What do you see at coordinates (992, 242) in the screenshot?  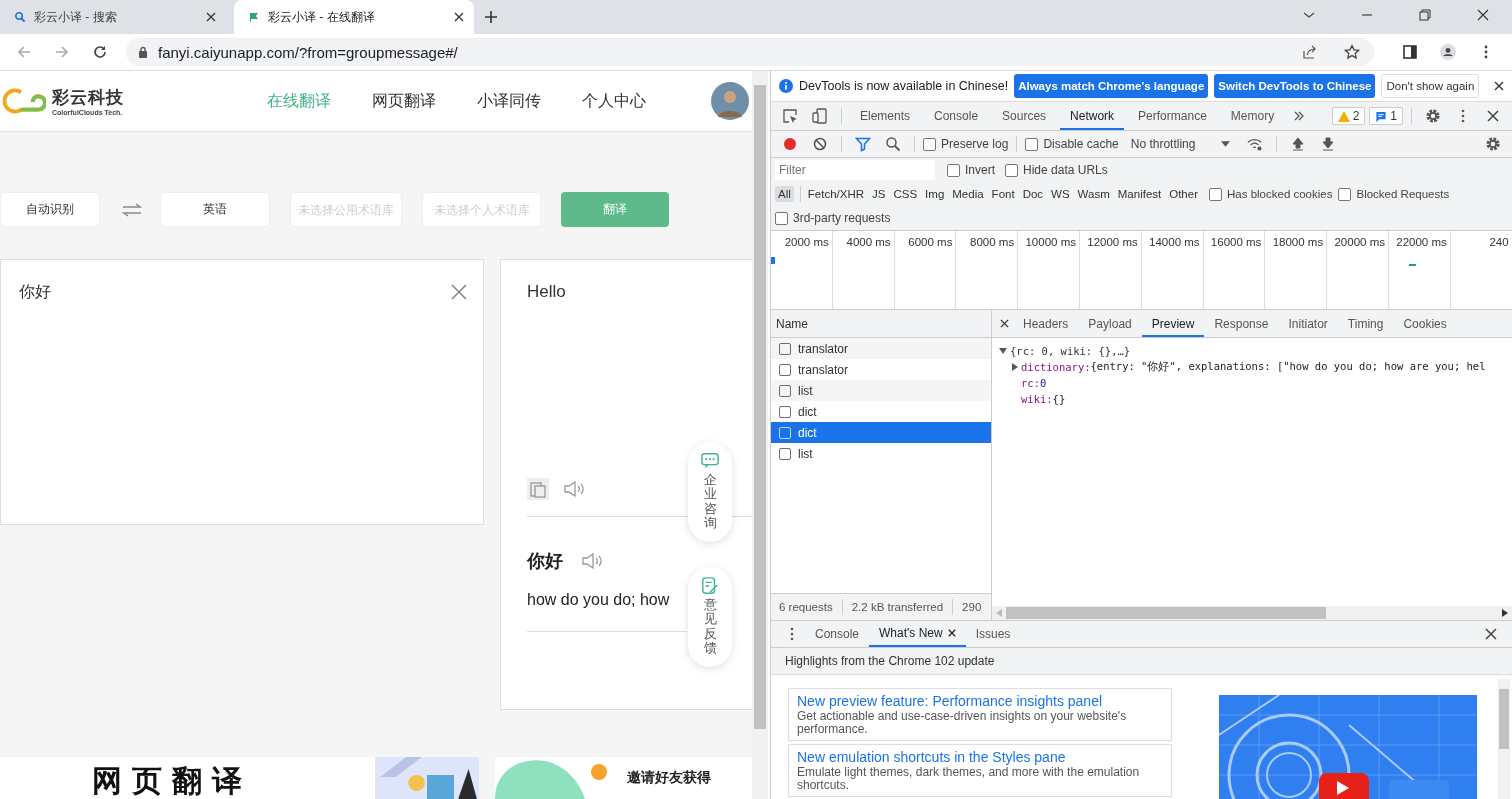 I see `time-tick: 8000 ms` at bounding box center [992, 242].